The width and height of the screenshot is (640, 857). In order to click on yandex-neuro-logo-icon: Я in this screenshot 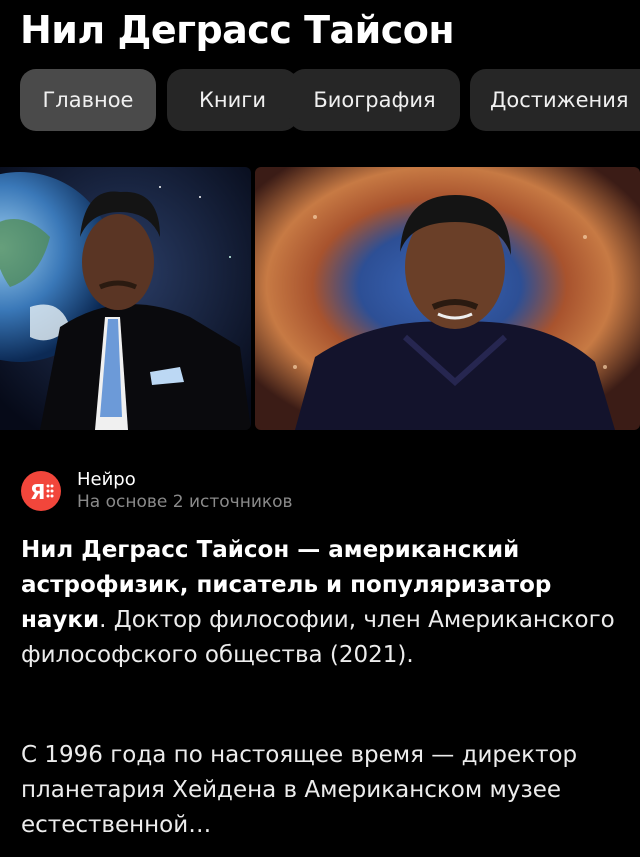, I will do `click(41, 491)`.